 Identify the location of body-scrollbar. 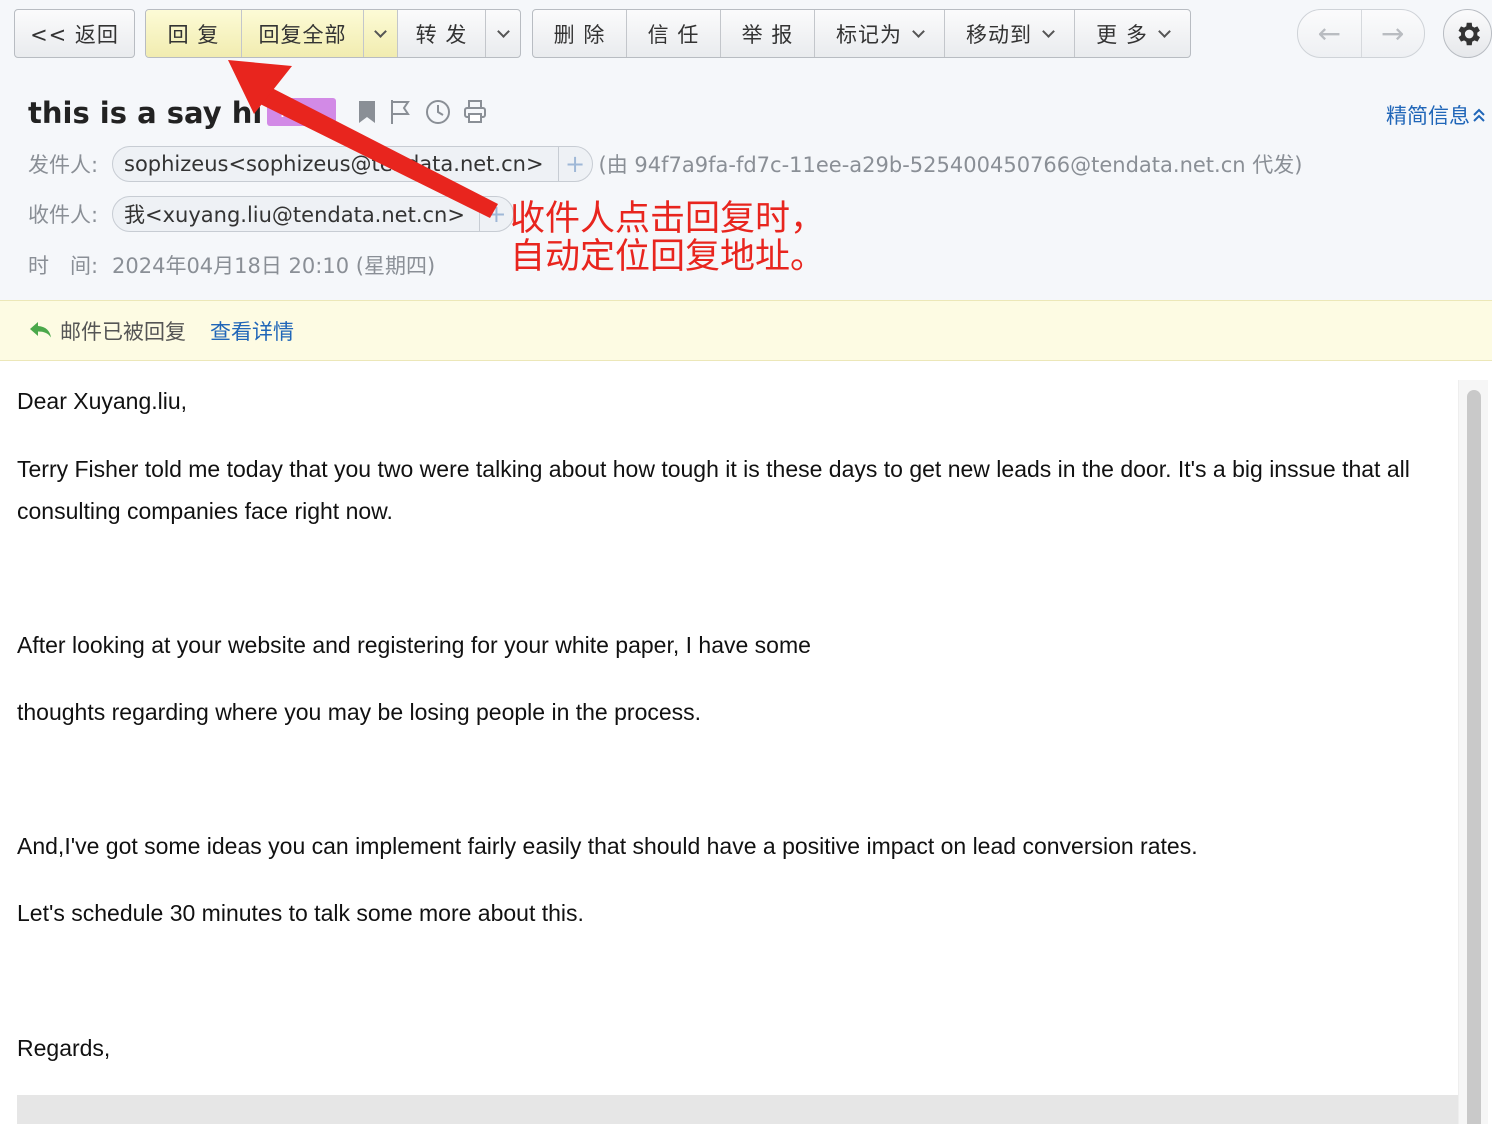
(1473, 752).